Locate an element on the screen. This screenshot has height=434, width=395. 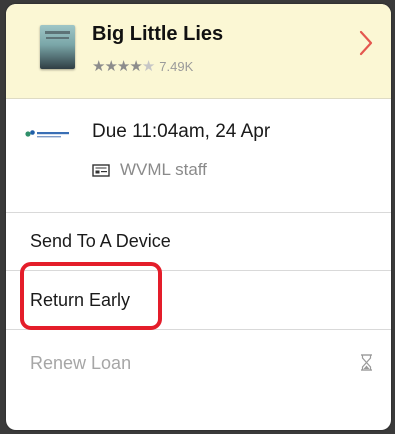
star-rating: ★ ★ ★ ★ ★ is located at coordinates (123, 66).